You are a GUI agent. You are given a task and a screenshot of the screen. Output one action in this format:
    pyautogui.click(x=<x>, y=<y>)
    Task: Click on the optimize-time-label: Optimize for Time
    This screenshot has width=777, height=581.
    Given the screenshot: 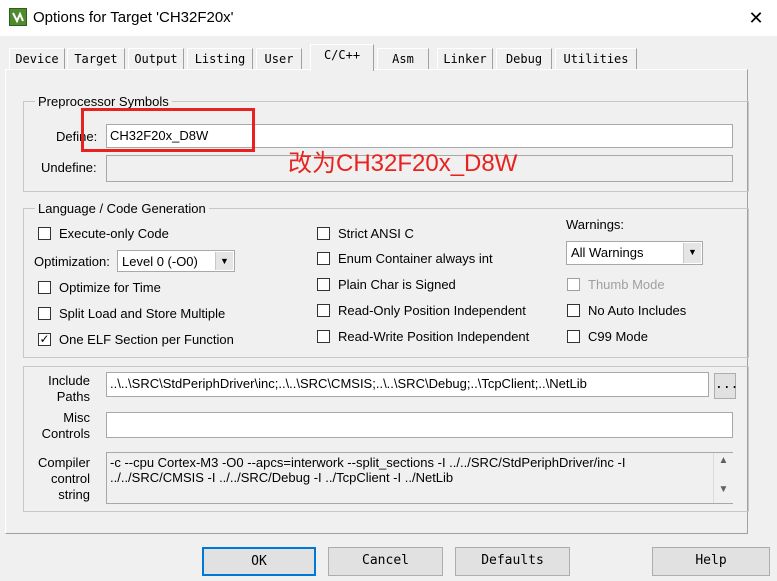 What is the action you would take?
    pyautogui.click(x=110, y=287)
    